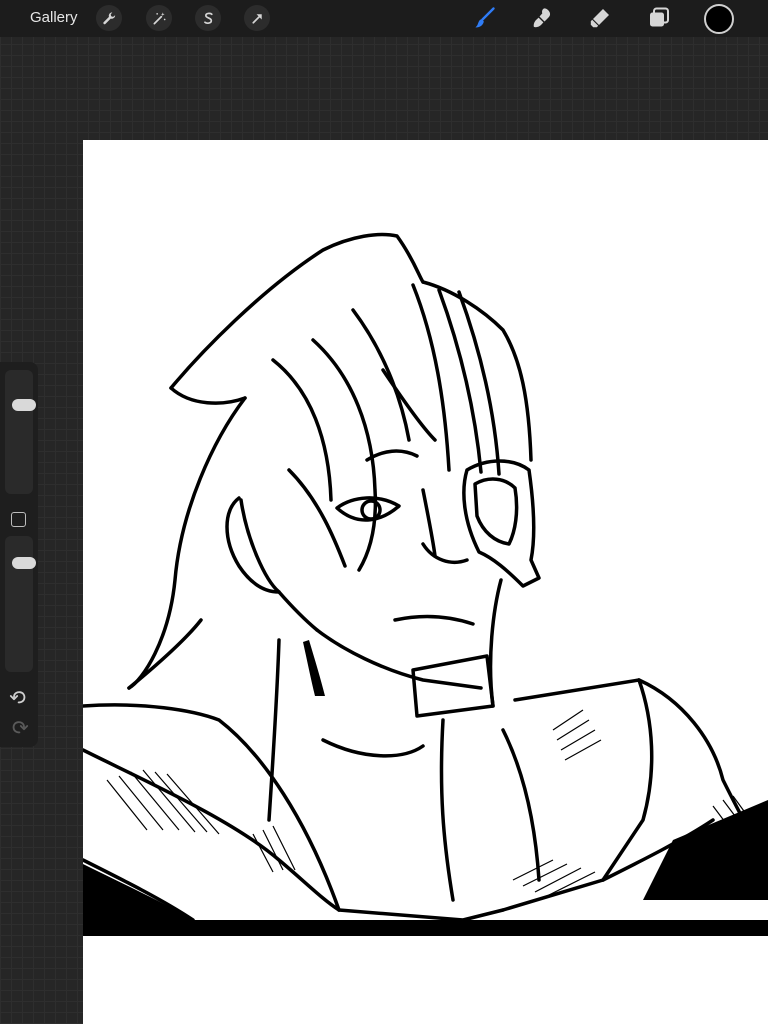 This screenshot has height=1024, width=768. What do you see at coordinates (24, 563) in the screenshot?
I see `brush-opacity-thumb` at bounding box center [24, 563].